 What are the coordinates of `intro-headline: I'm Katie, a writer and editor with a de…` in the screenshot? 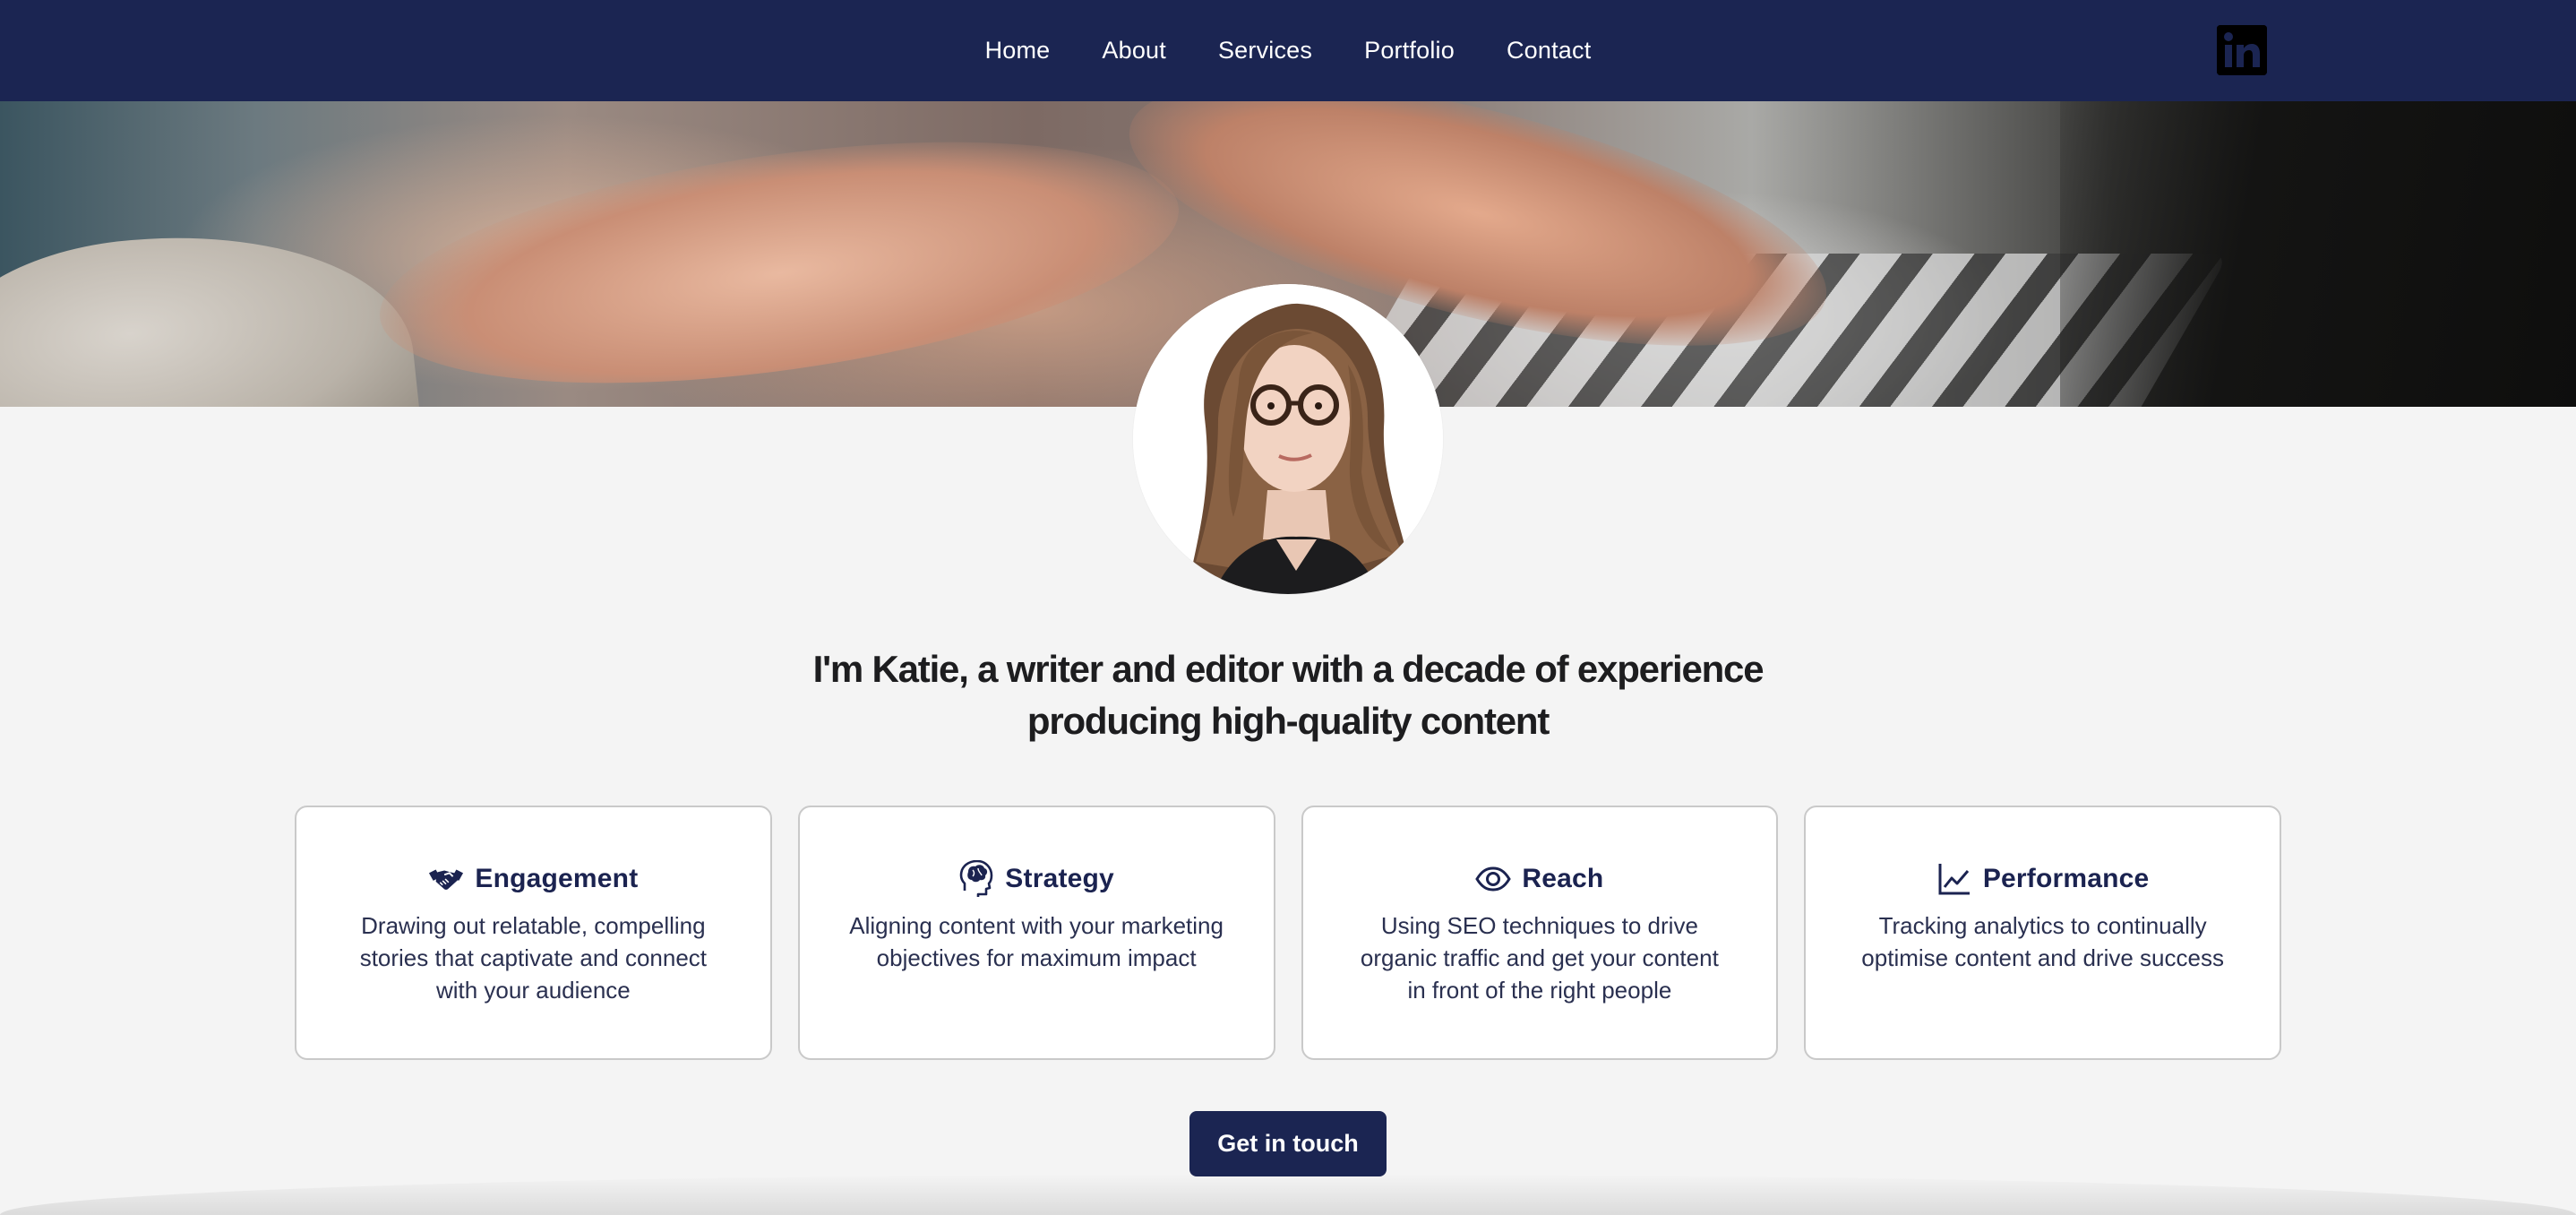 It's located at (1288, 695).